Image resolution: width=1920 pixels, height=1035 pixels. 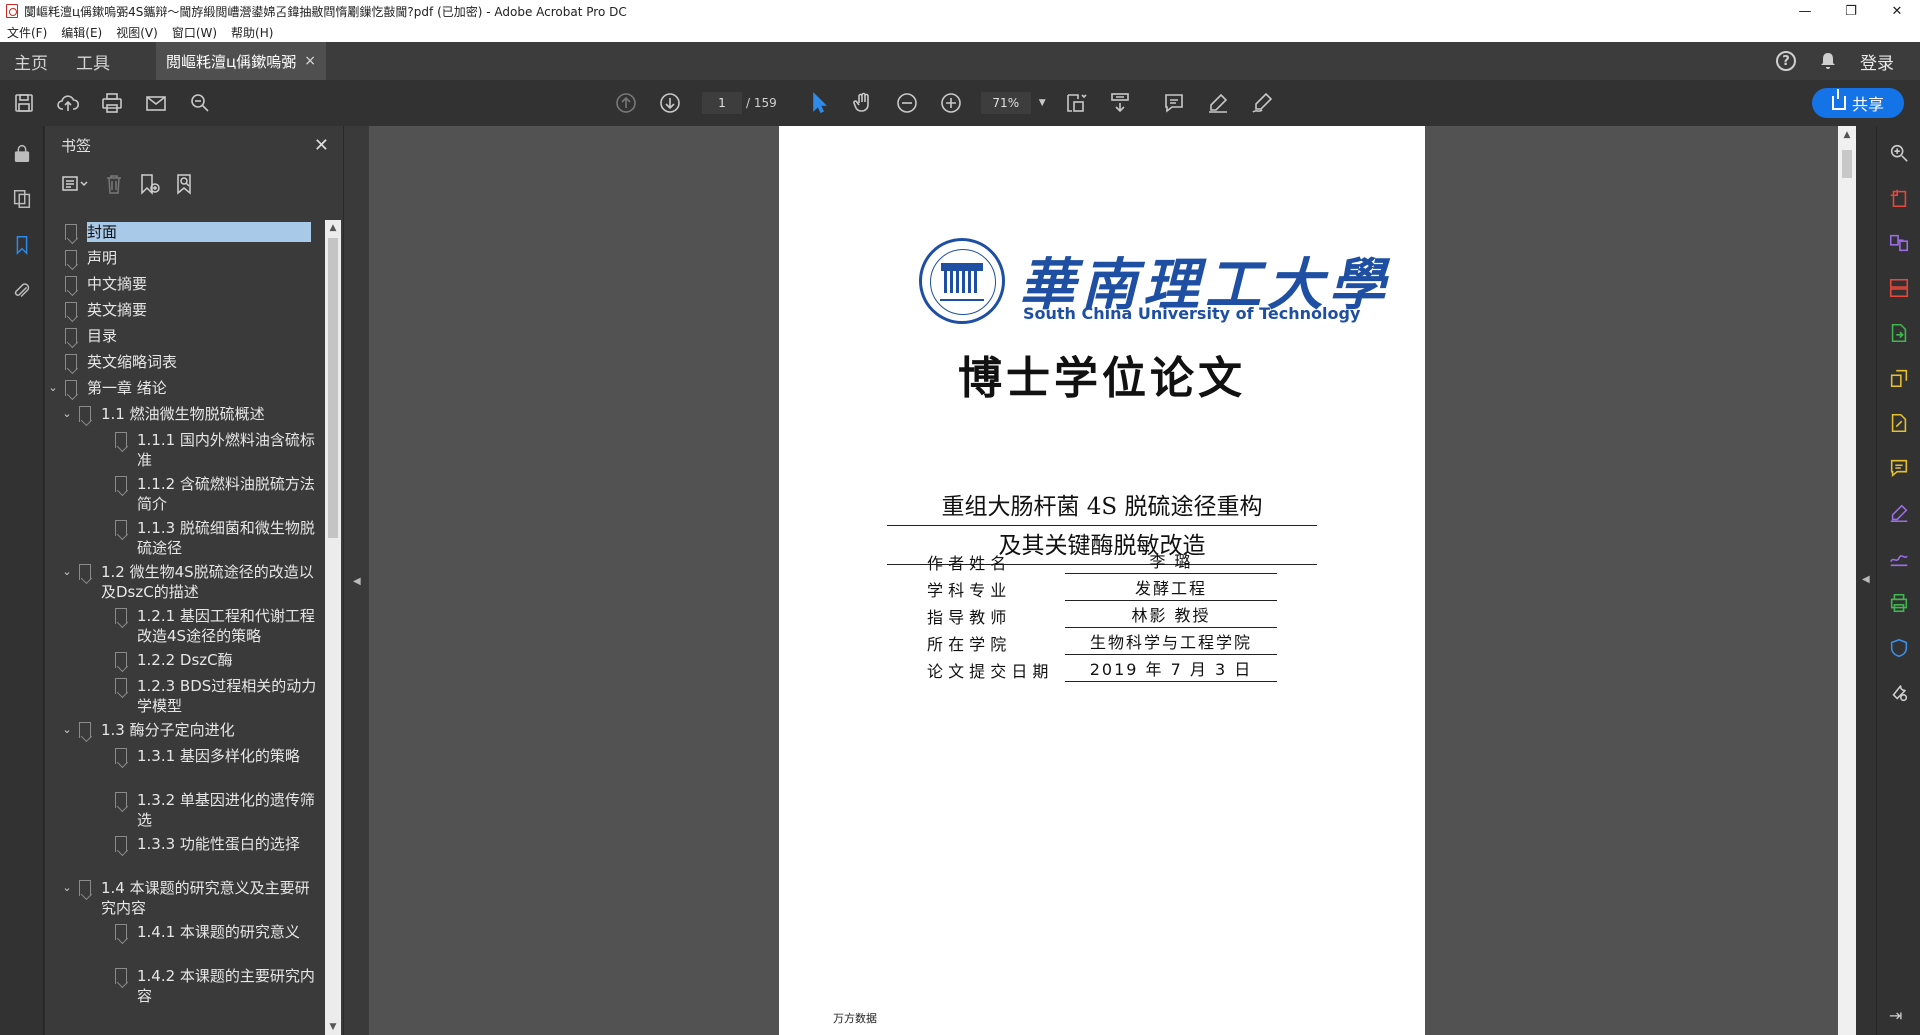 What do you see at coordinates (194, 32) in the screenshot?
I see `menu-window: 窗口(W)` at bounding box center [194, 32].